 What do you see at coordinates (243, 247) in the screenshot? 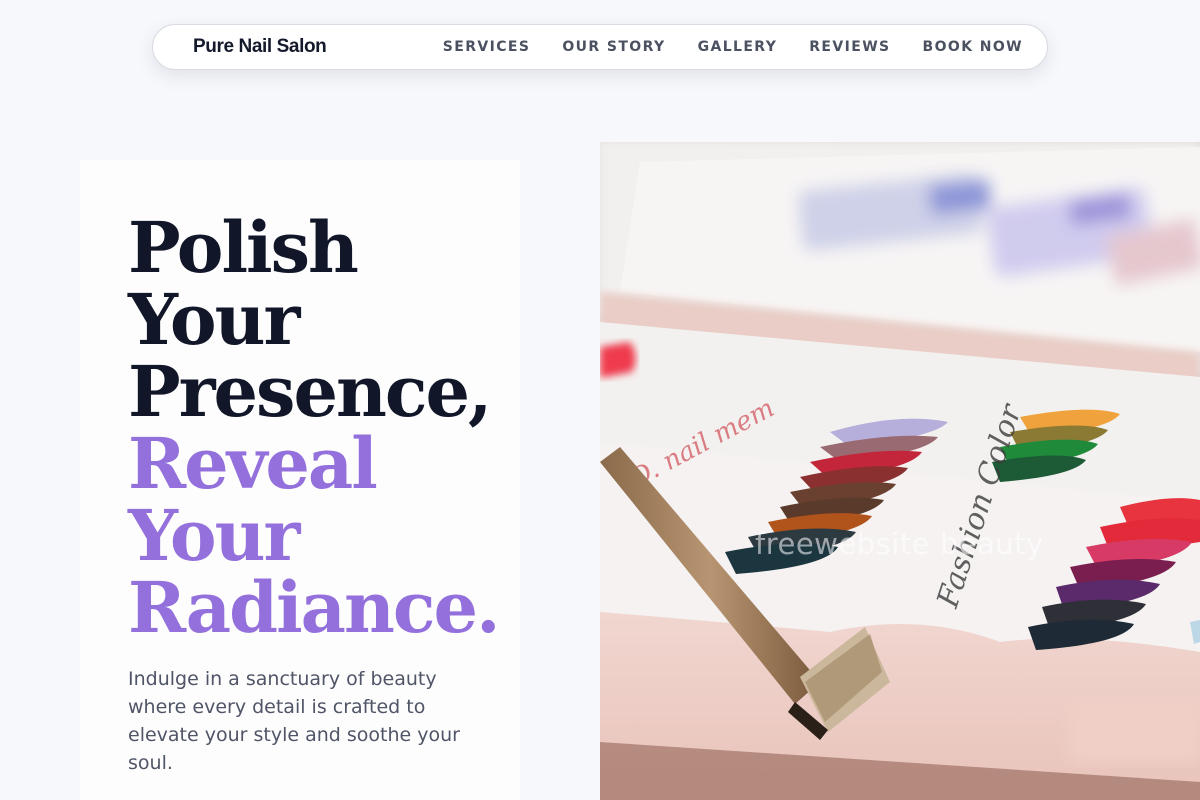
I see `headline-line: Polish` at bounding box center [243, 247].